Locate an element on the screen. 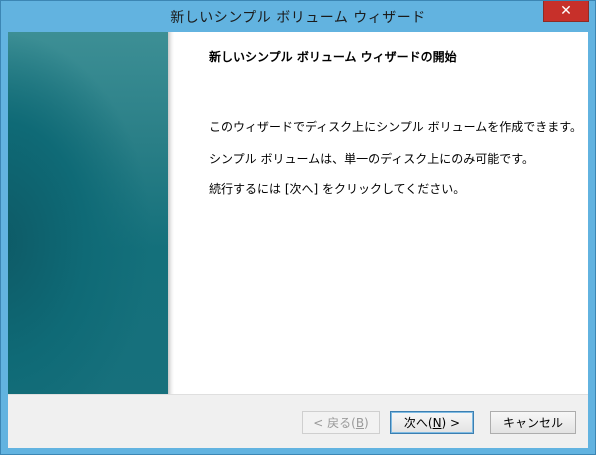 The width and height of the screenshot is (596, 455). page-title: 新しいシンプル ボリューム ウィザードの開始 is located at coordinates (333, 57).